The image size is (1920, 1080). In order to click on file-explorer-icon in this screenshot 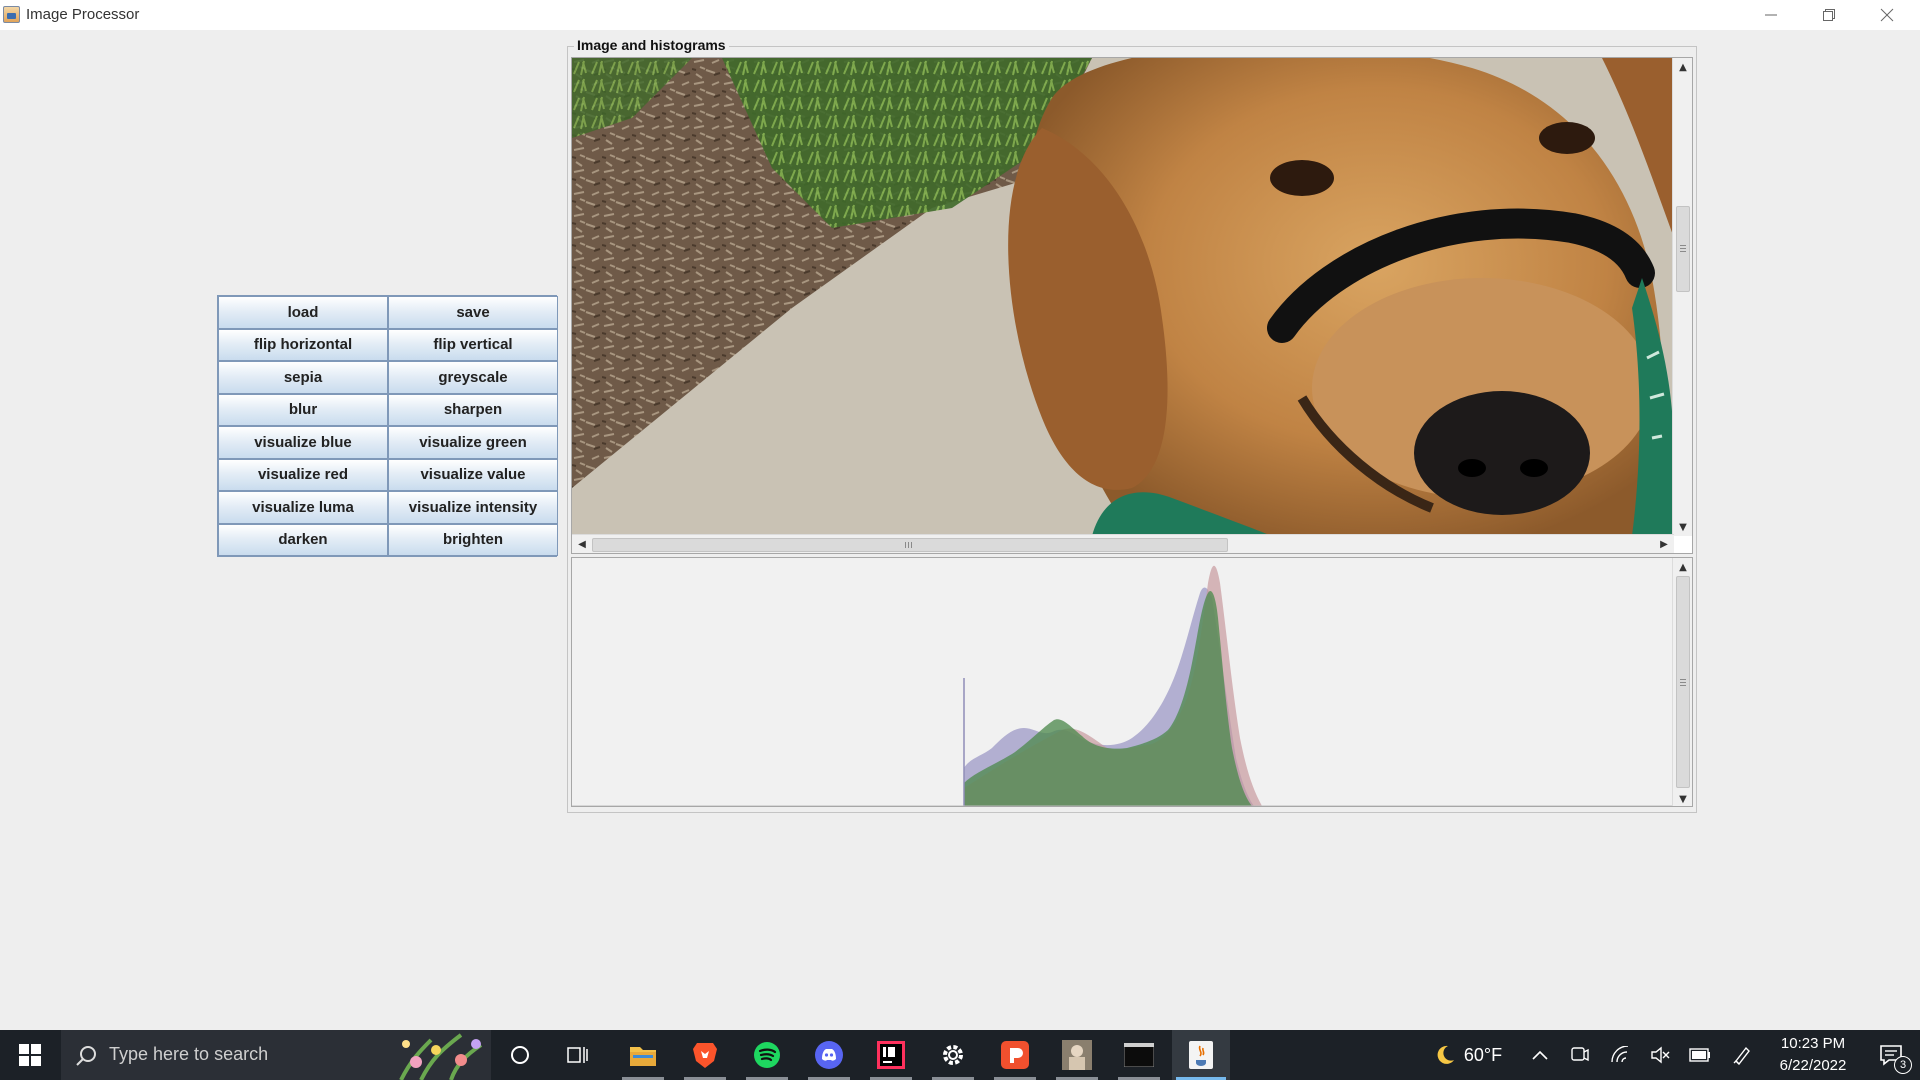, I will do `click(643, 1056)`.